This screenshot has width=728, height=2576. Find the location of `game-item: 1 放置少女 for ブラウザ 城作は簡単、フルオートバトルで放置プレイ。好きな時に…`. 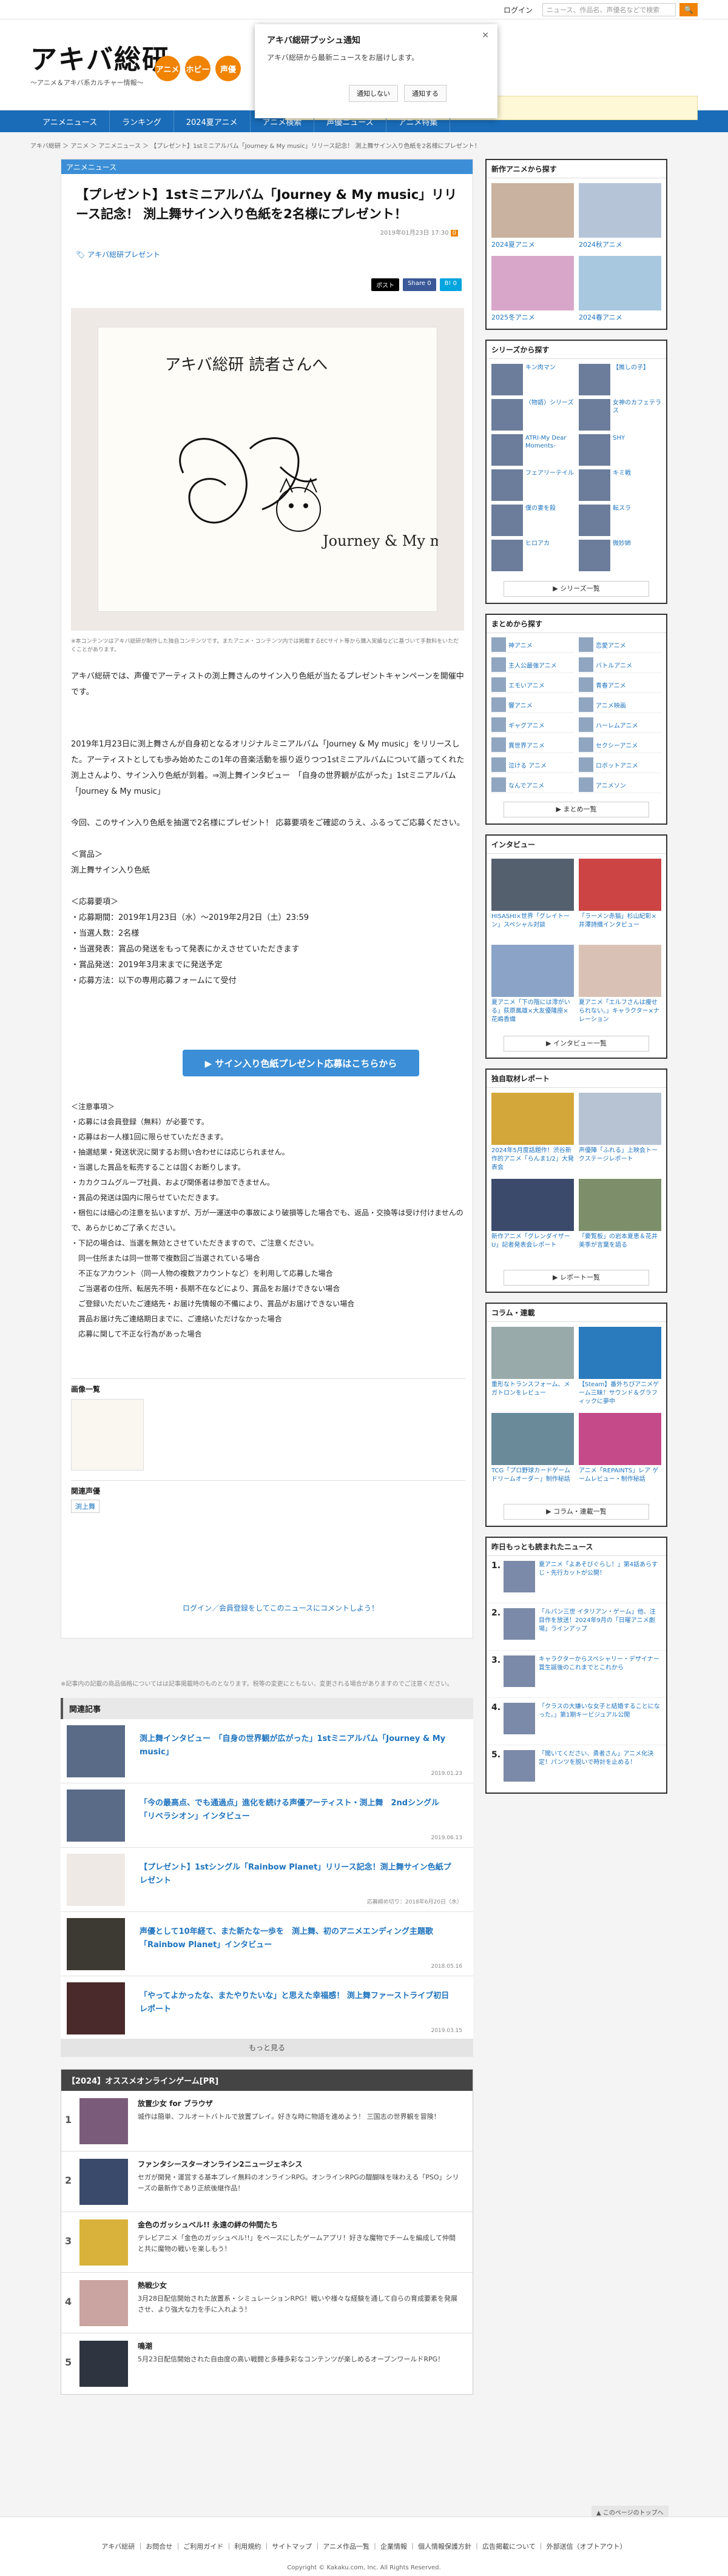

game-item: 1 放置少女 for ブラウザ 城作は簡単、フルオートバトルで放置プレイ。好きな時に… is located at coordinates (267, 2121).